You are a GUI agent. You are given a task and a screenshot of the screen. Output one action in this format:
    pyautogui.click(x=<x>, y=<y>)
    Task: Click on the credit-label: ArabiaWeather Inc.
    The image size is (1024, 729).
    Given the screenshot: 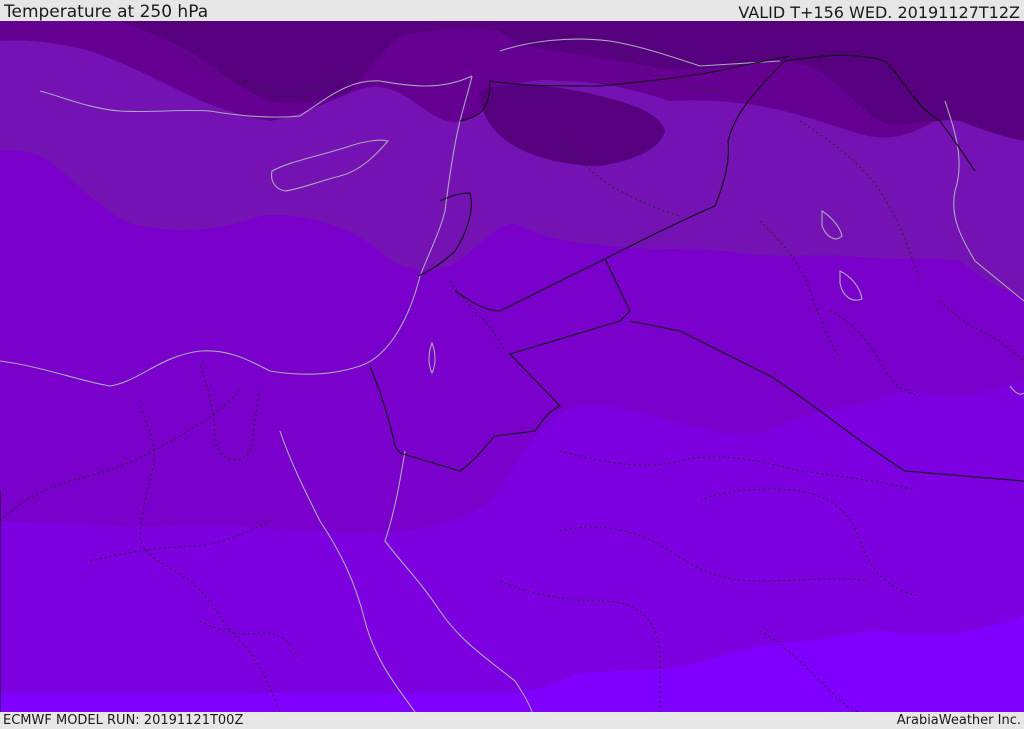 What is the action you would take?
    pyautogui.click(x=958, y=720)
    